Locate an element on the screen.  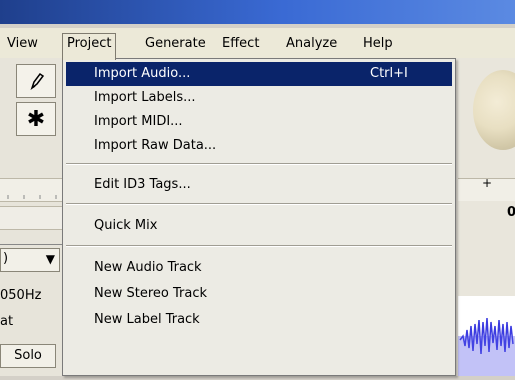
track-name-dropdown: ) ▼ is located at coordinates (30, 260).